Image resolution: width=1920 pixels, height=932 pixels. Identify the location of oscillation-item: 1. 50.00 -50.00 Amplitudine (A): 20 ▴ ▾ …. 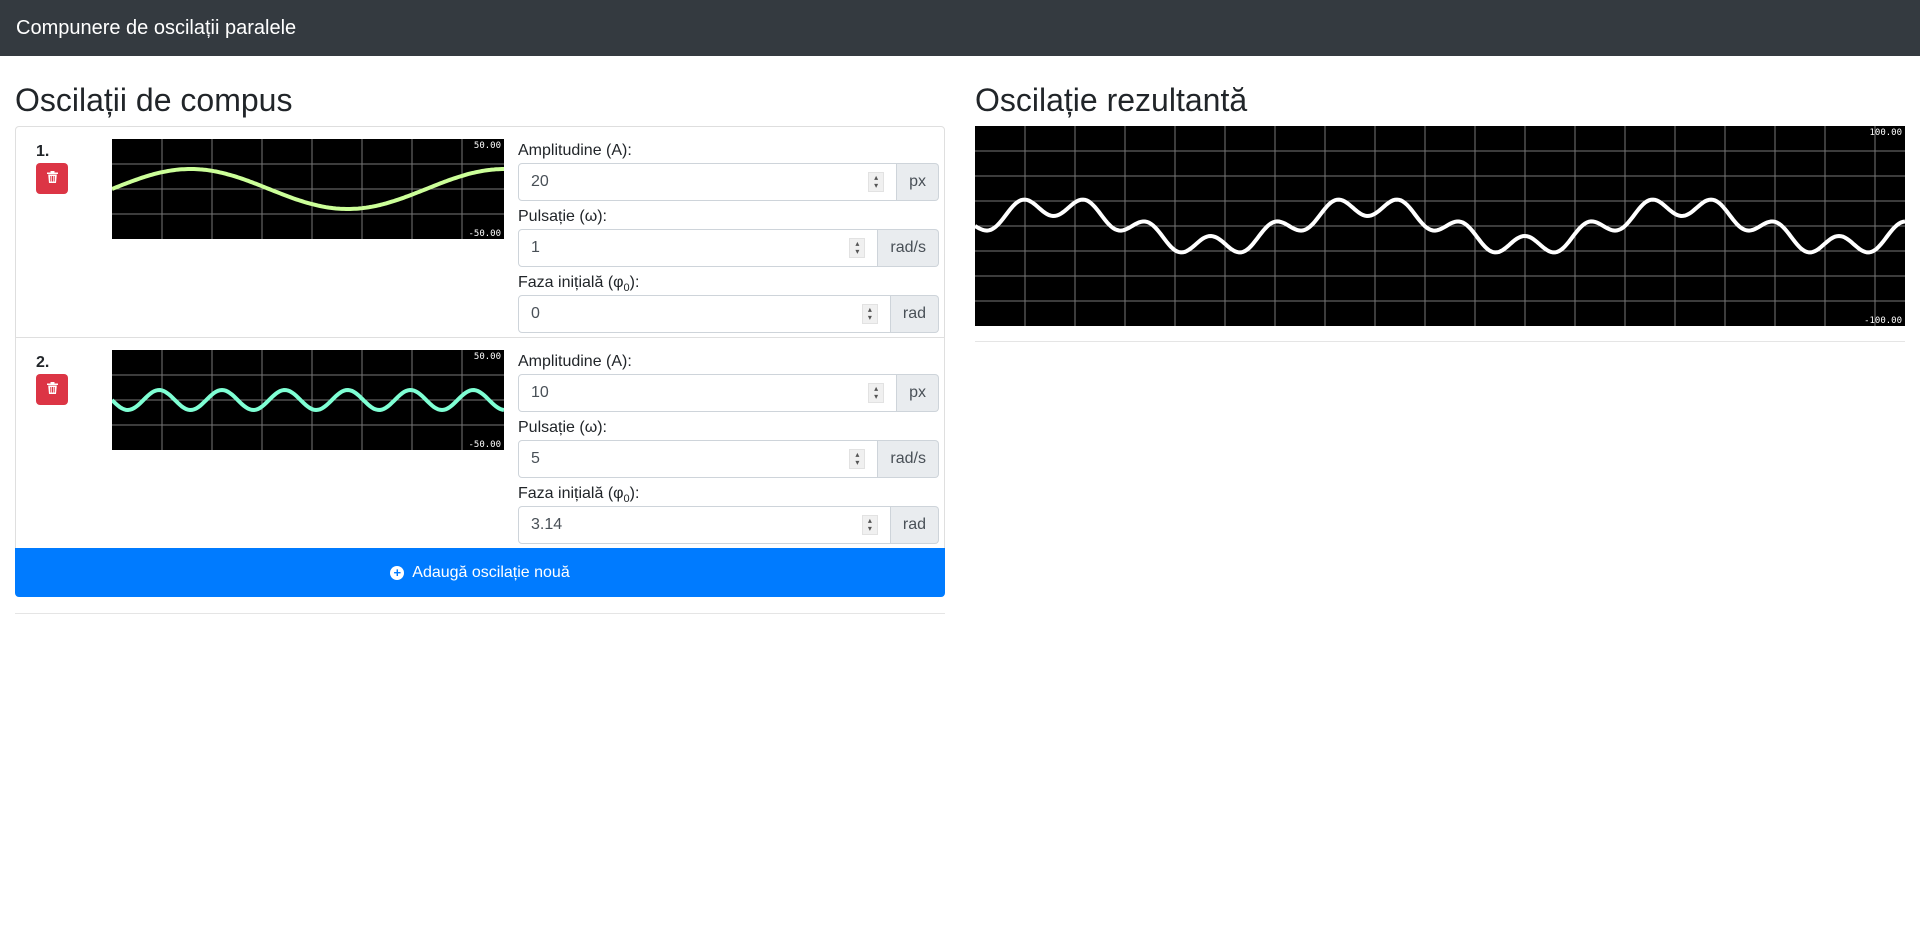
(480, 231).